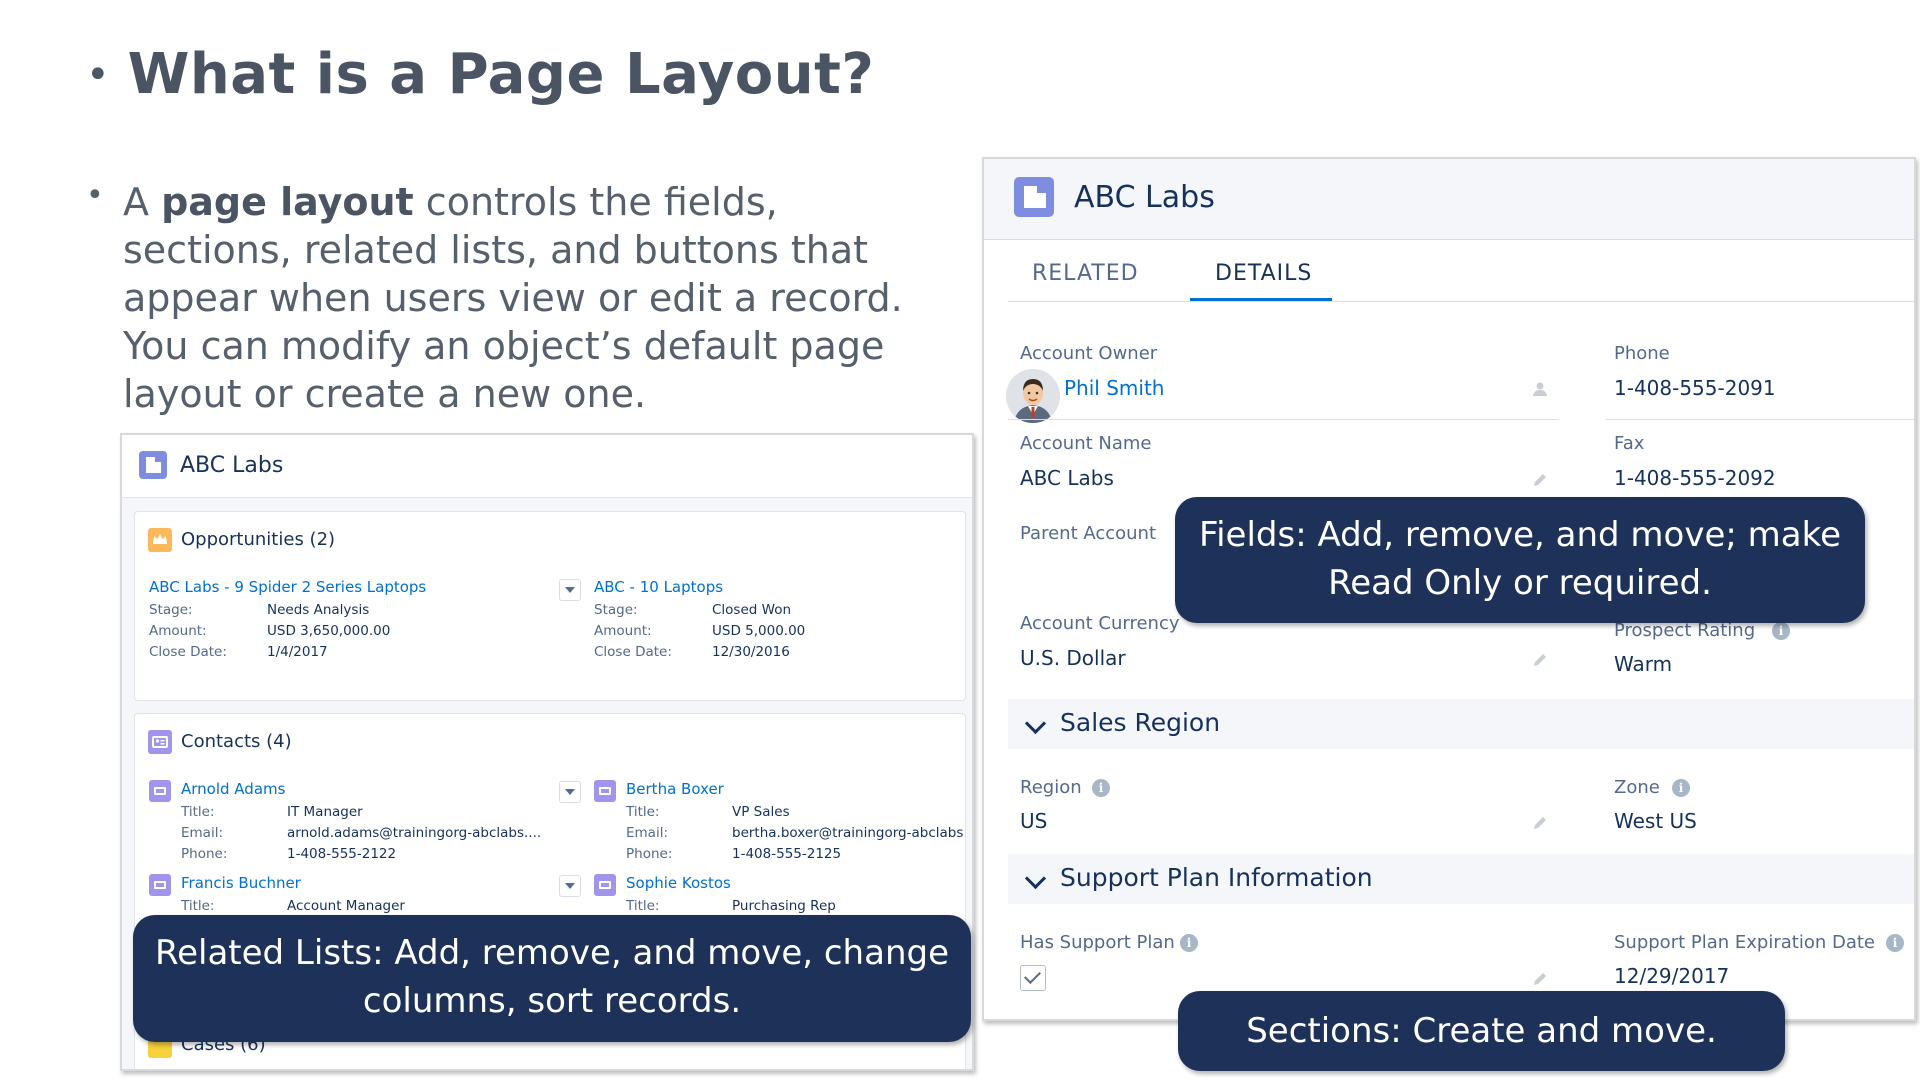  I want to click on sections-callout: Sections: Create and move., so click(1481, 1031).